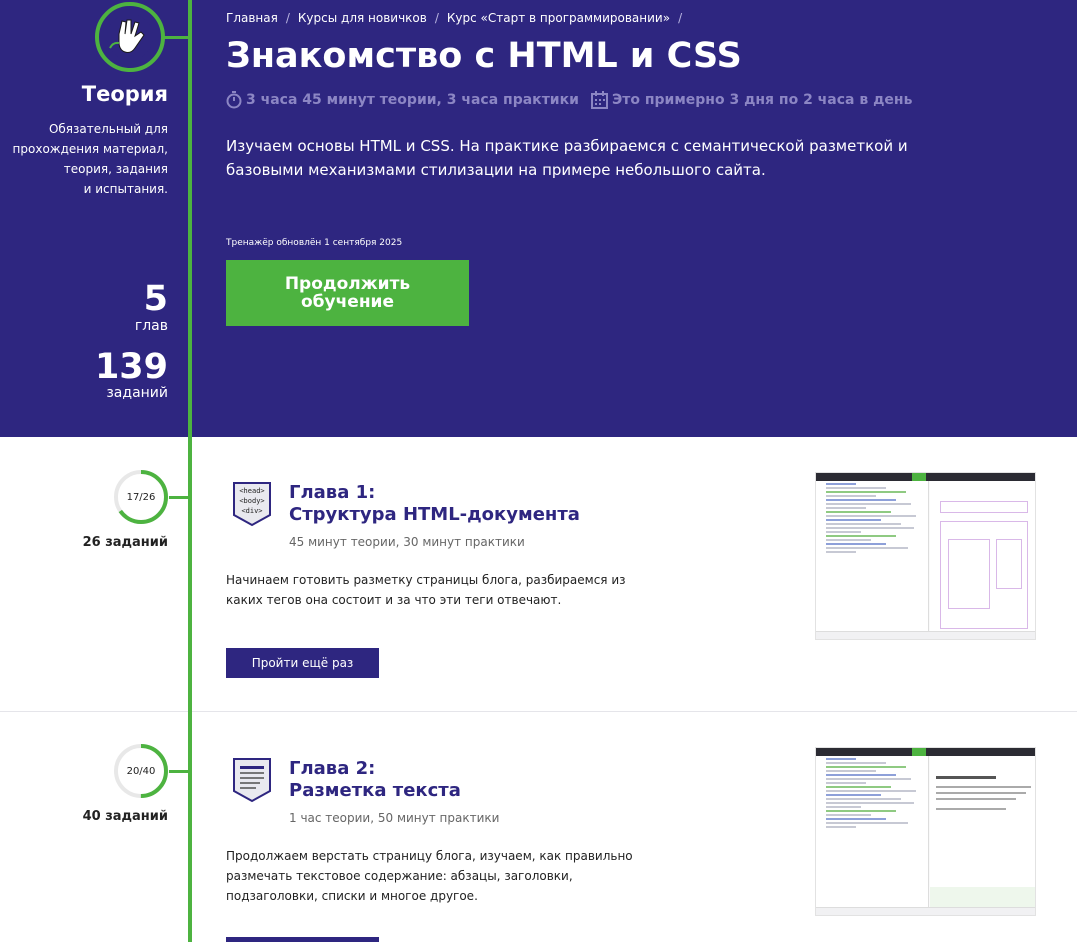  I want to click on chapter-2-title: Глава 2: Разметка текста, so click(375, 780).